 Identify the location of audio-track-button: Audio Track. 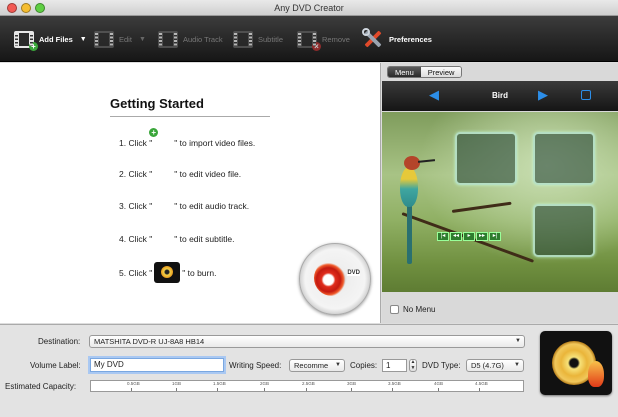
(190, 39).